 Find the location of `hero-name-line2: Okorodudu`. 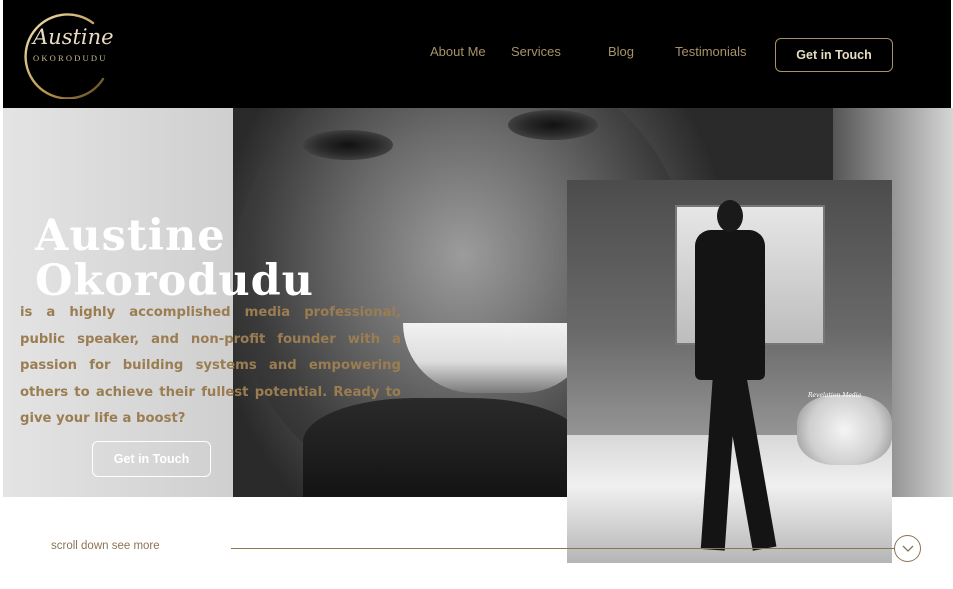

hero-name-line2: Okorodudu is located at coordinates (174, 281).